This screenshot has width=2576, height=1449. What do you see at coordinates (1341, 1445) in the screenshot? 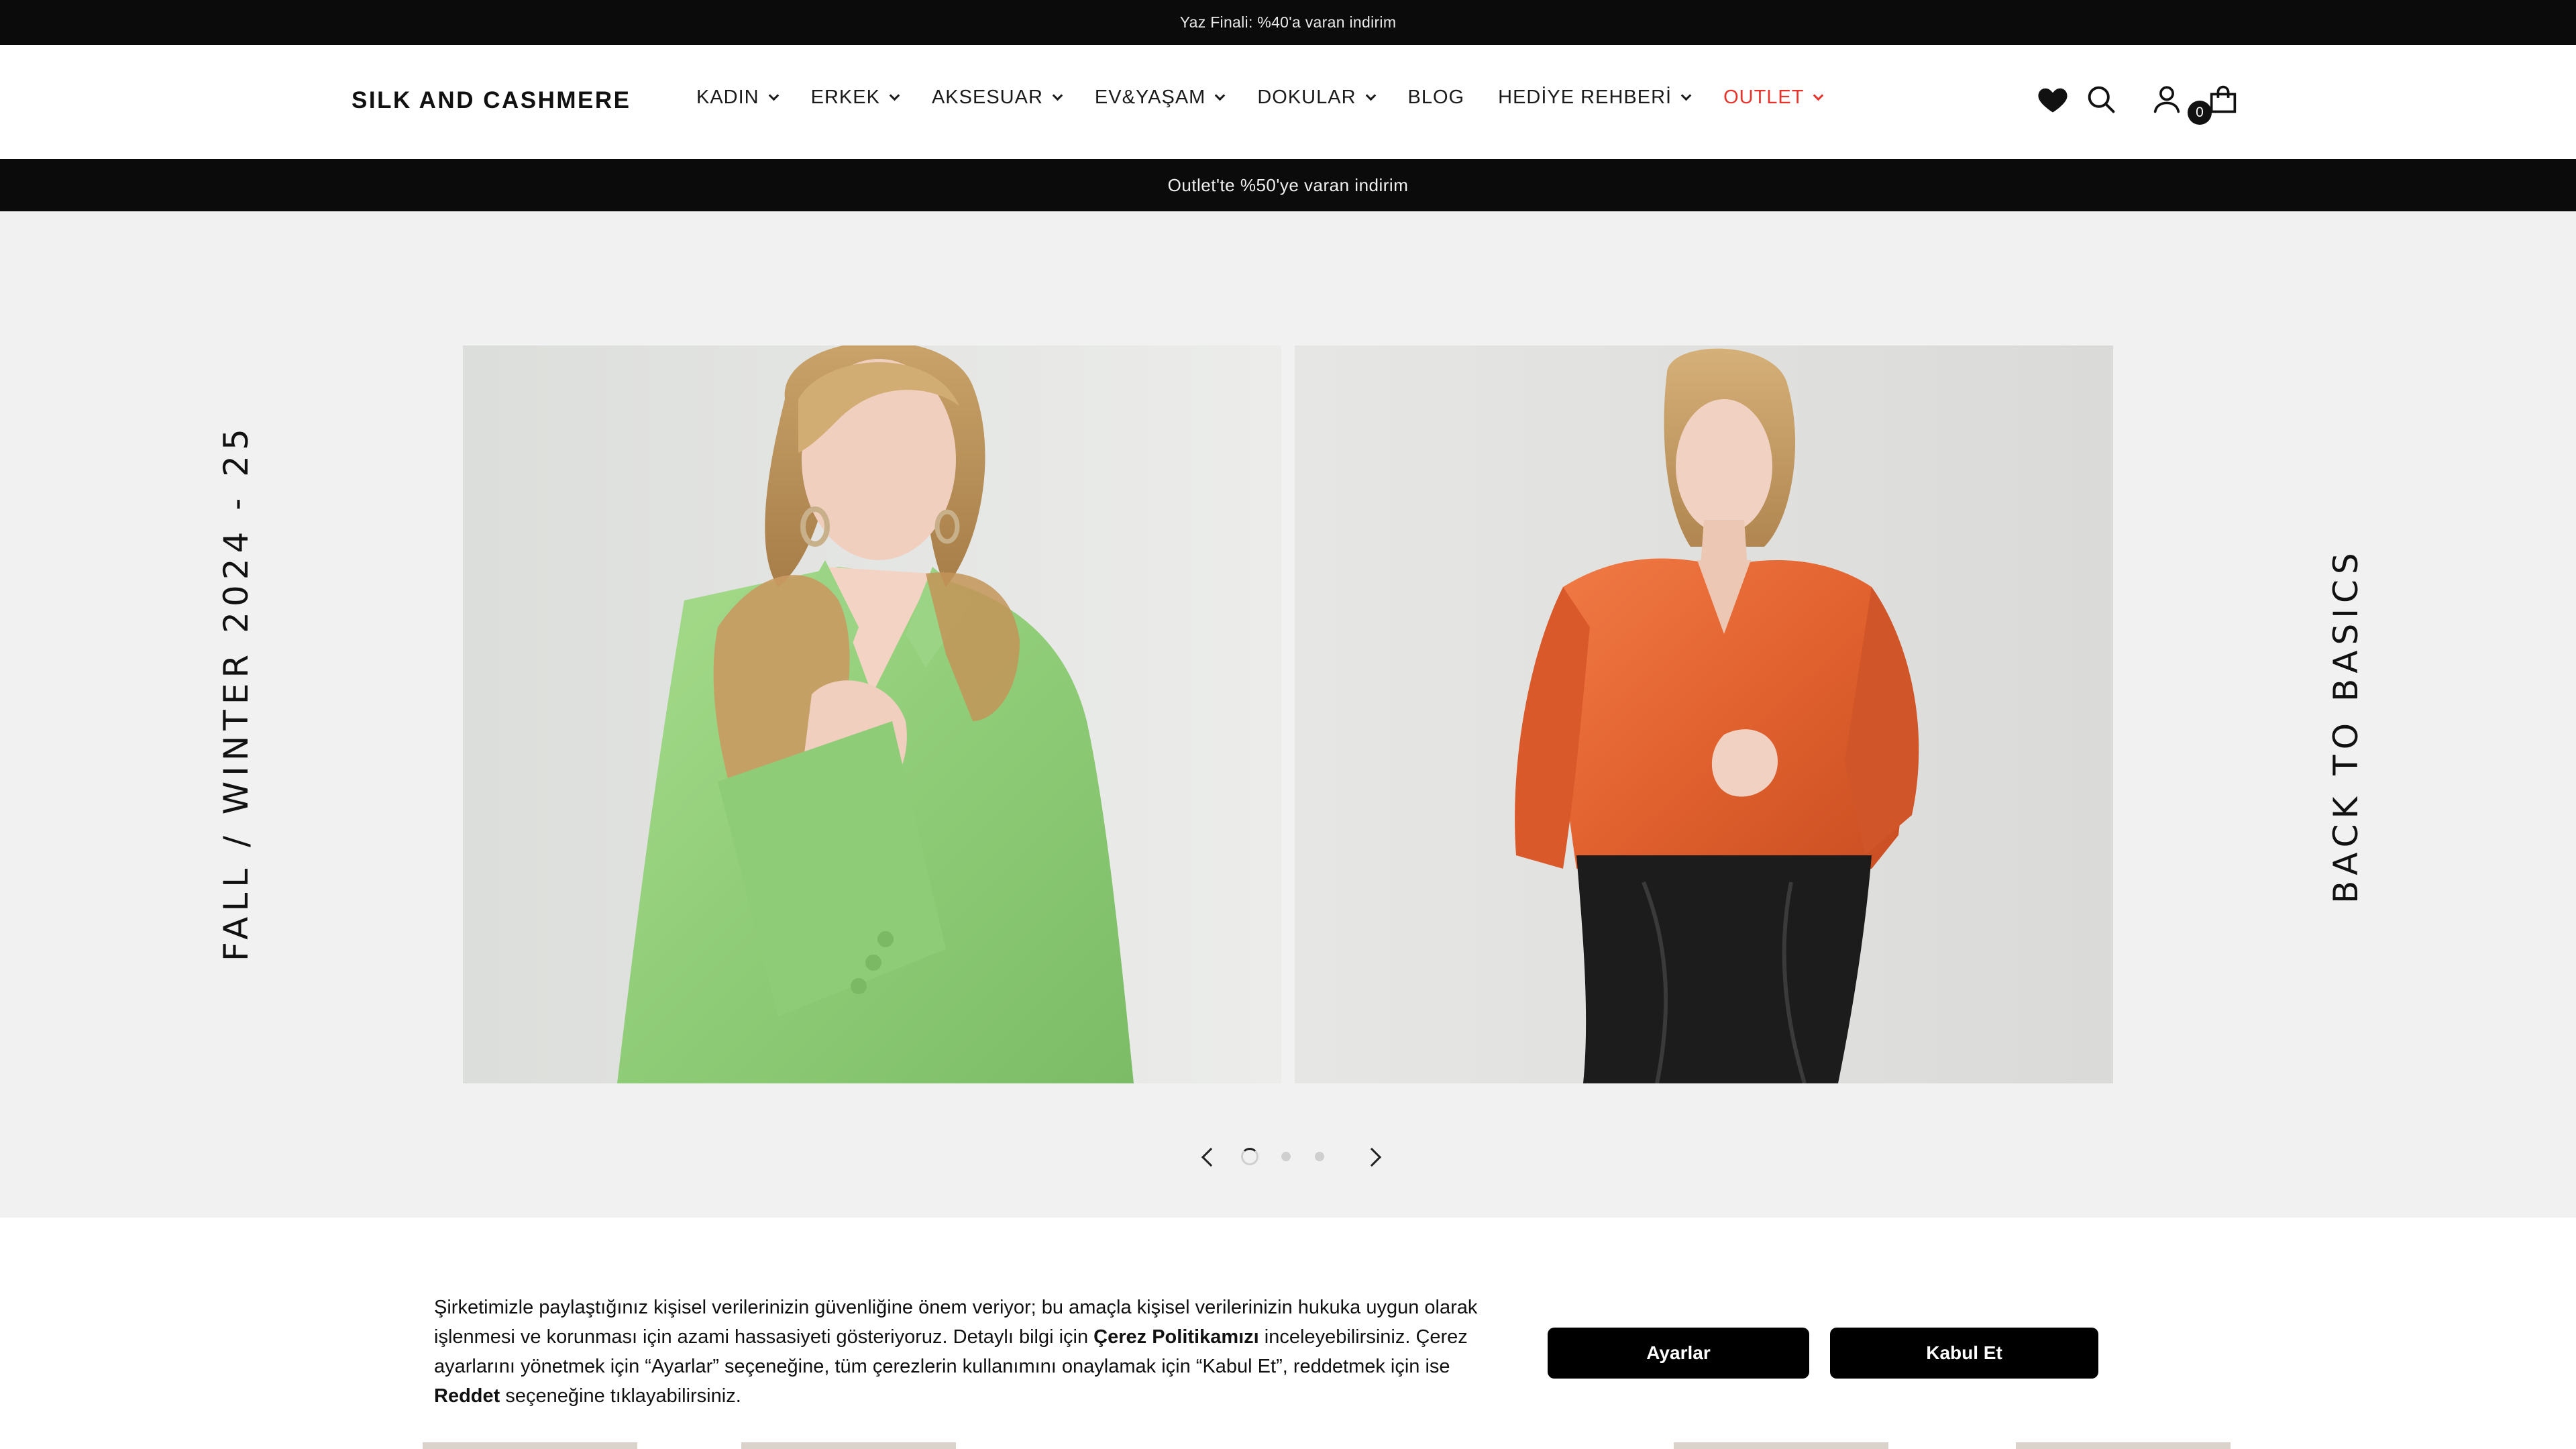
I see `product-grid-peek` at bounding box center [1341, 1445].